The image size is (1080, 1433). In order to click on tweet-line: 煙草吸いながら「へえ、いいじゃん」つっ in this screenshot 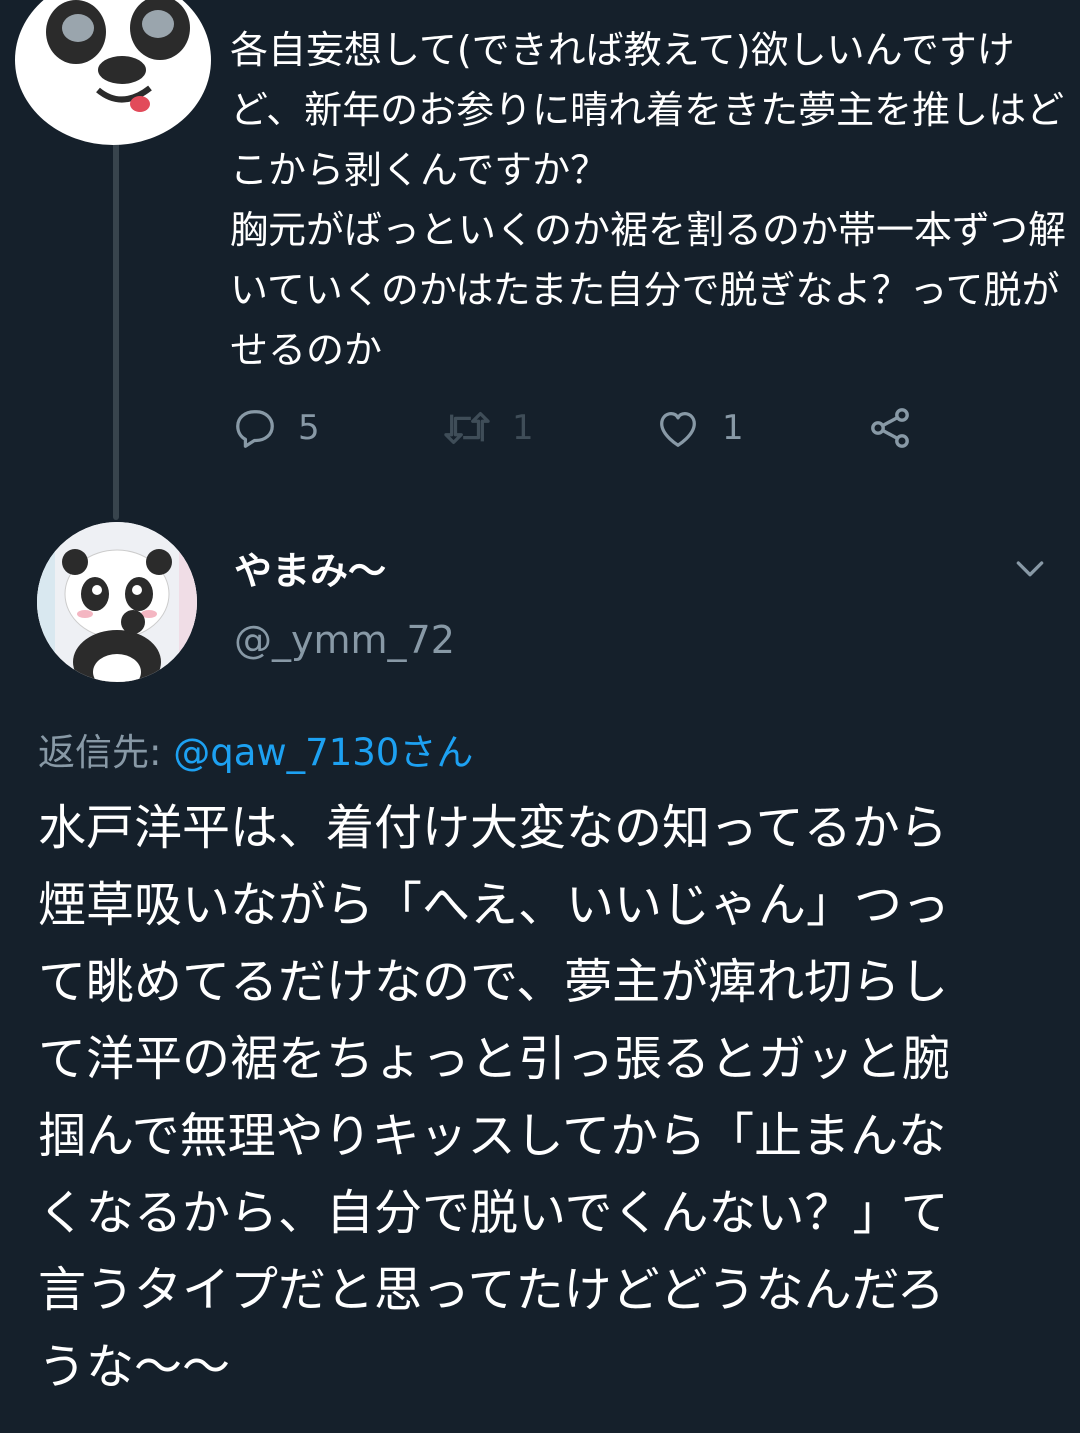, I will do `click(494, 905)`.